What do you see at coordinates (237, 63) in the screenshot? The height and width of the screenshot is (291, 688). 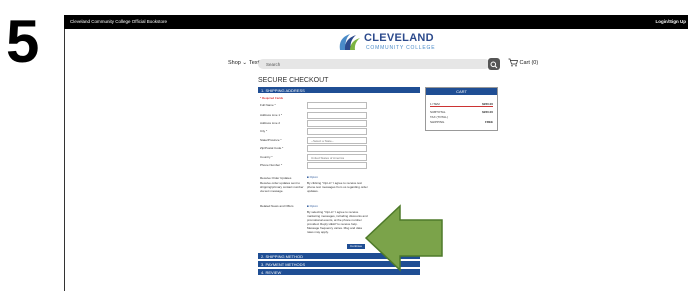 I see `shop-menu: Shop ⌄` at bounding box center [237, 63].